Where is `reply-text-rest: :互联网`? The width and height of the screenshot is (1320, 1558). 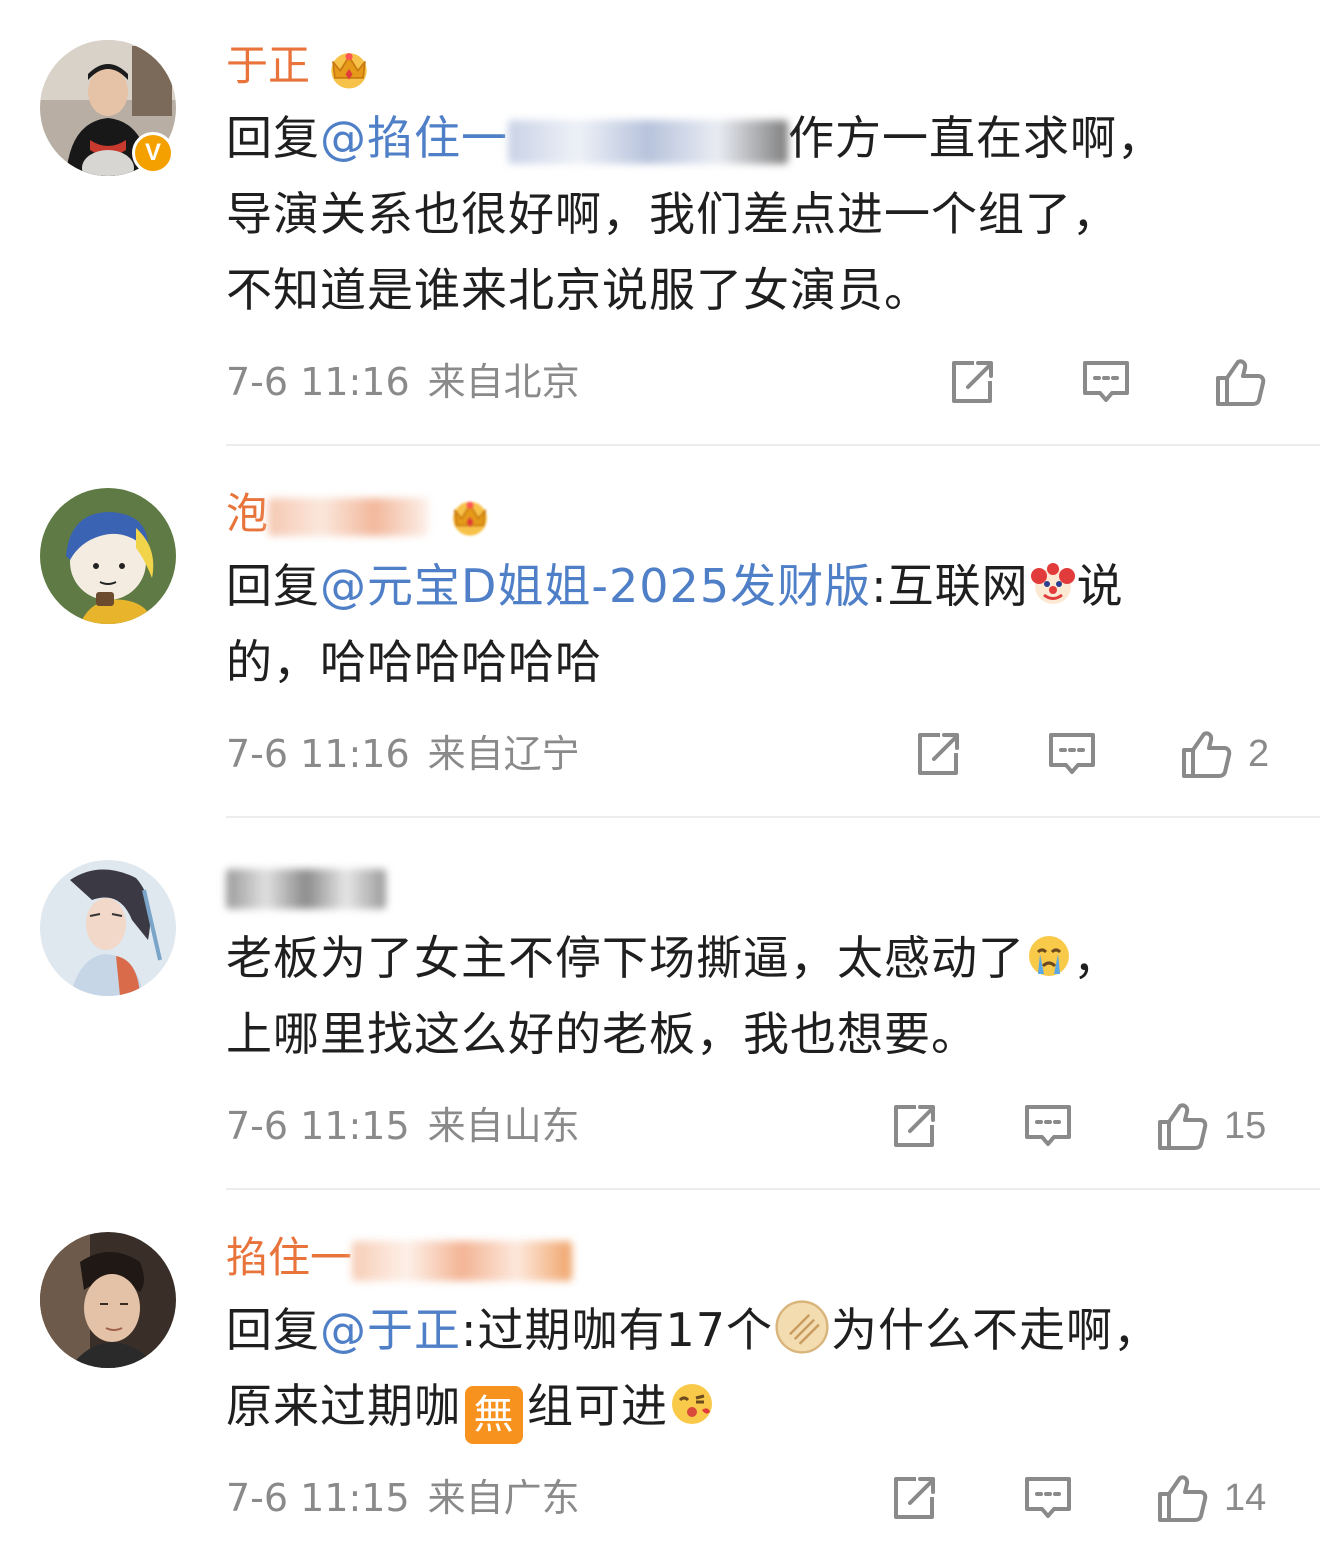
reply-text-rest: :互联网 is located at coordinates (950, 586).